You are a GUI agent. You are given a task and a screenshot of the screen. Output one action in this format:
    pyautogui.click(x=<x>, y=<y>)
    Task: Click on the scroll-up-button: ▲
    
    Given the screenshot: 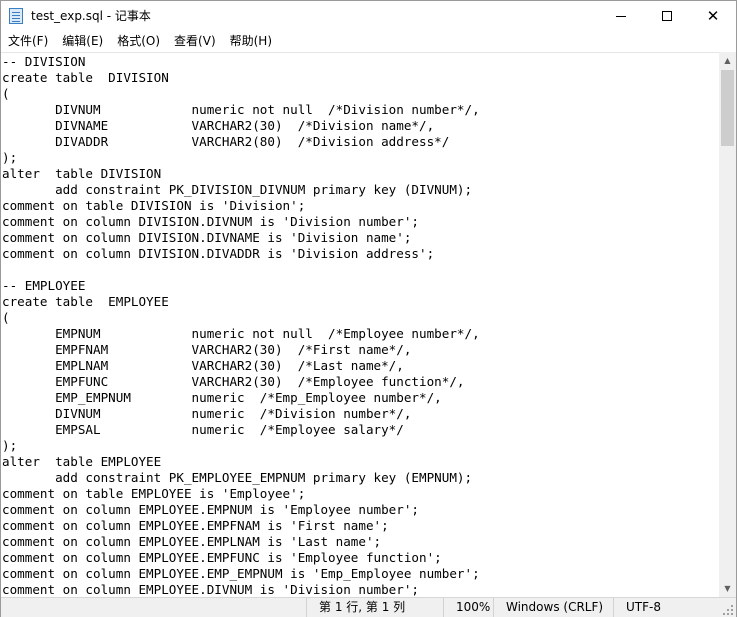 What is the action you would take?
    pyautogui.click(x=727, y=60)
    